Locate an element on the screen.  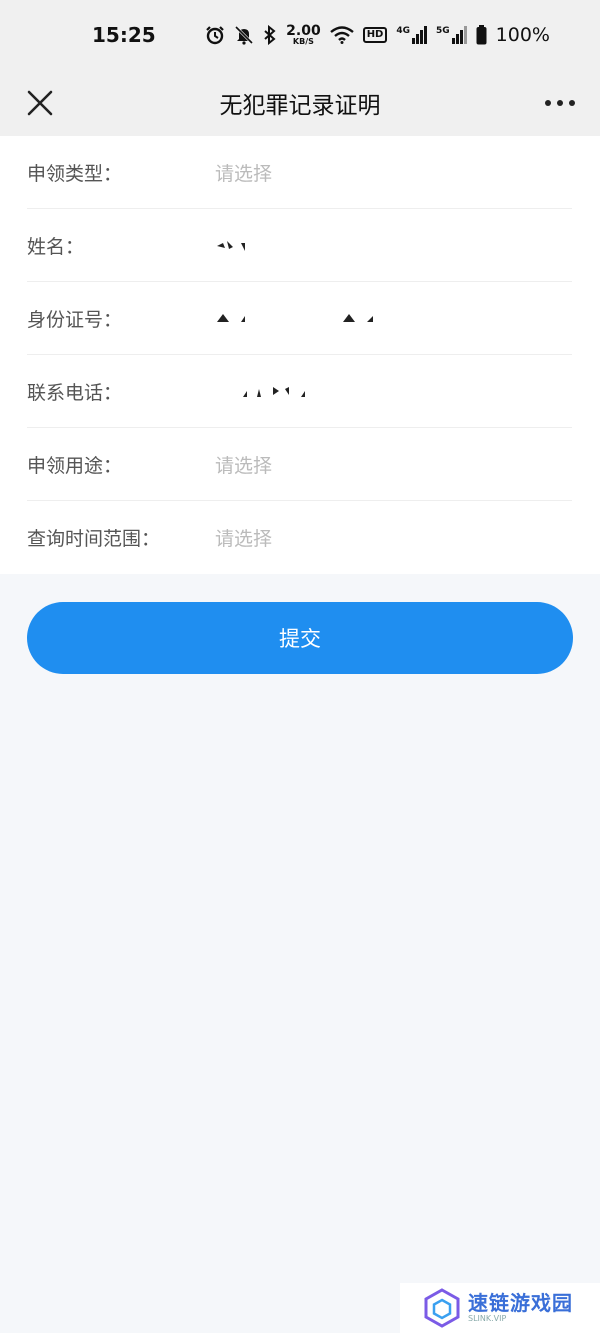
more-icon is located at coordinates (560, 103).